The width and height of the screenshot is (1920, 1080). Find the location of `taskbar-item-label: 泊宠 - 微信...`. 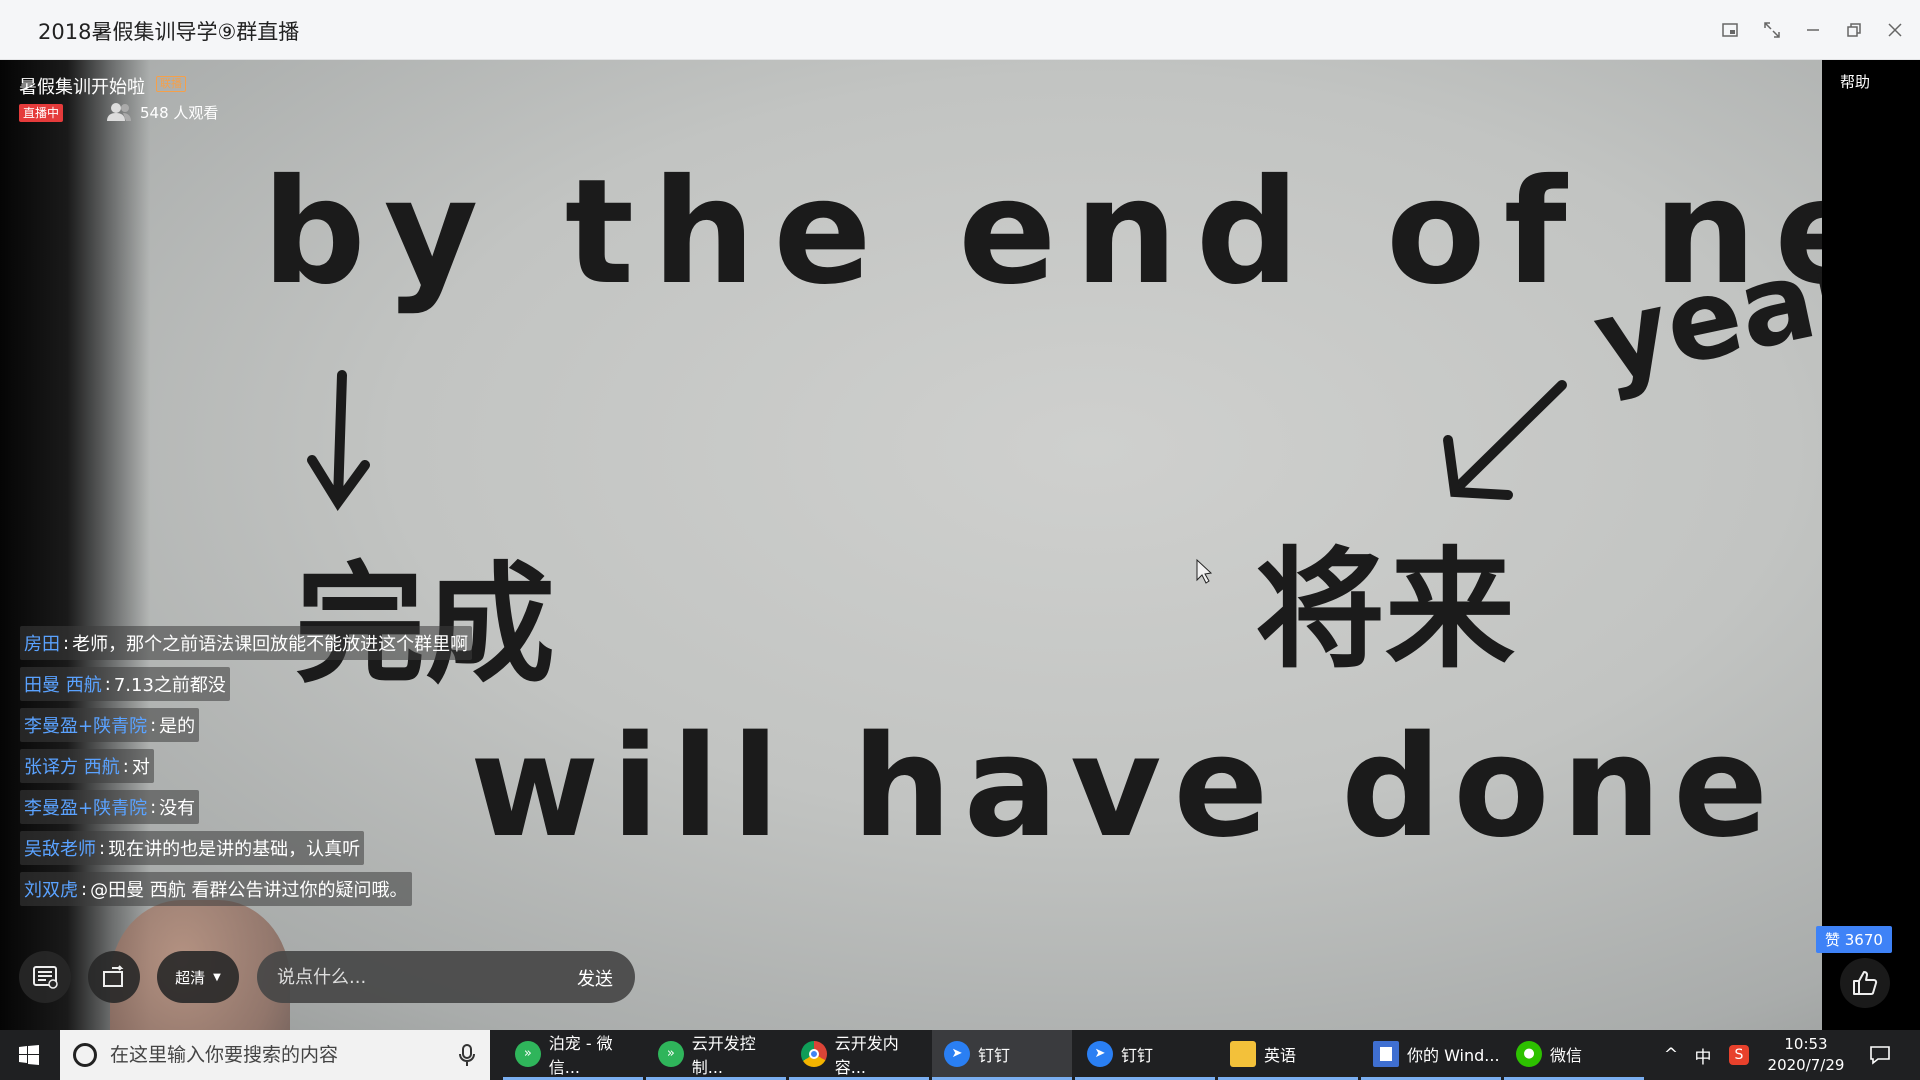

taskbar-item-label: 泊宠 - 微信... is located at coordinates (580, 1055).